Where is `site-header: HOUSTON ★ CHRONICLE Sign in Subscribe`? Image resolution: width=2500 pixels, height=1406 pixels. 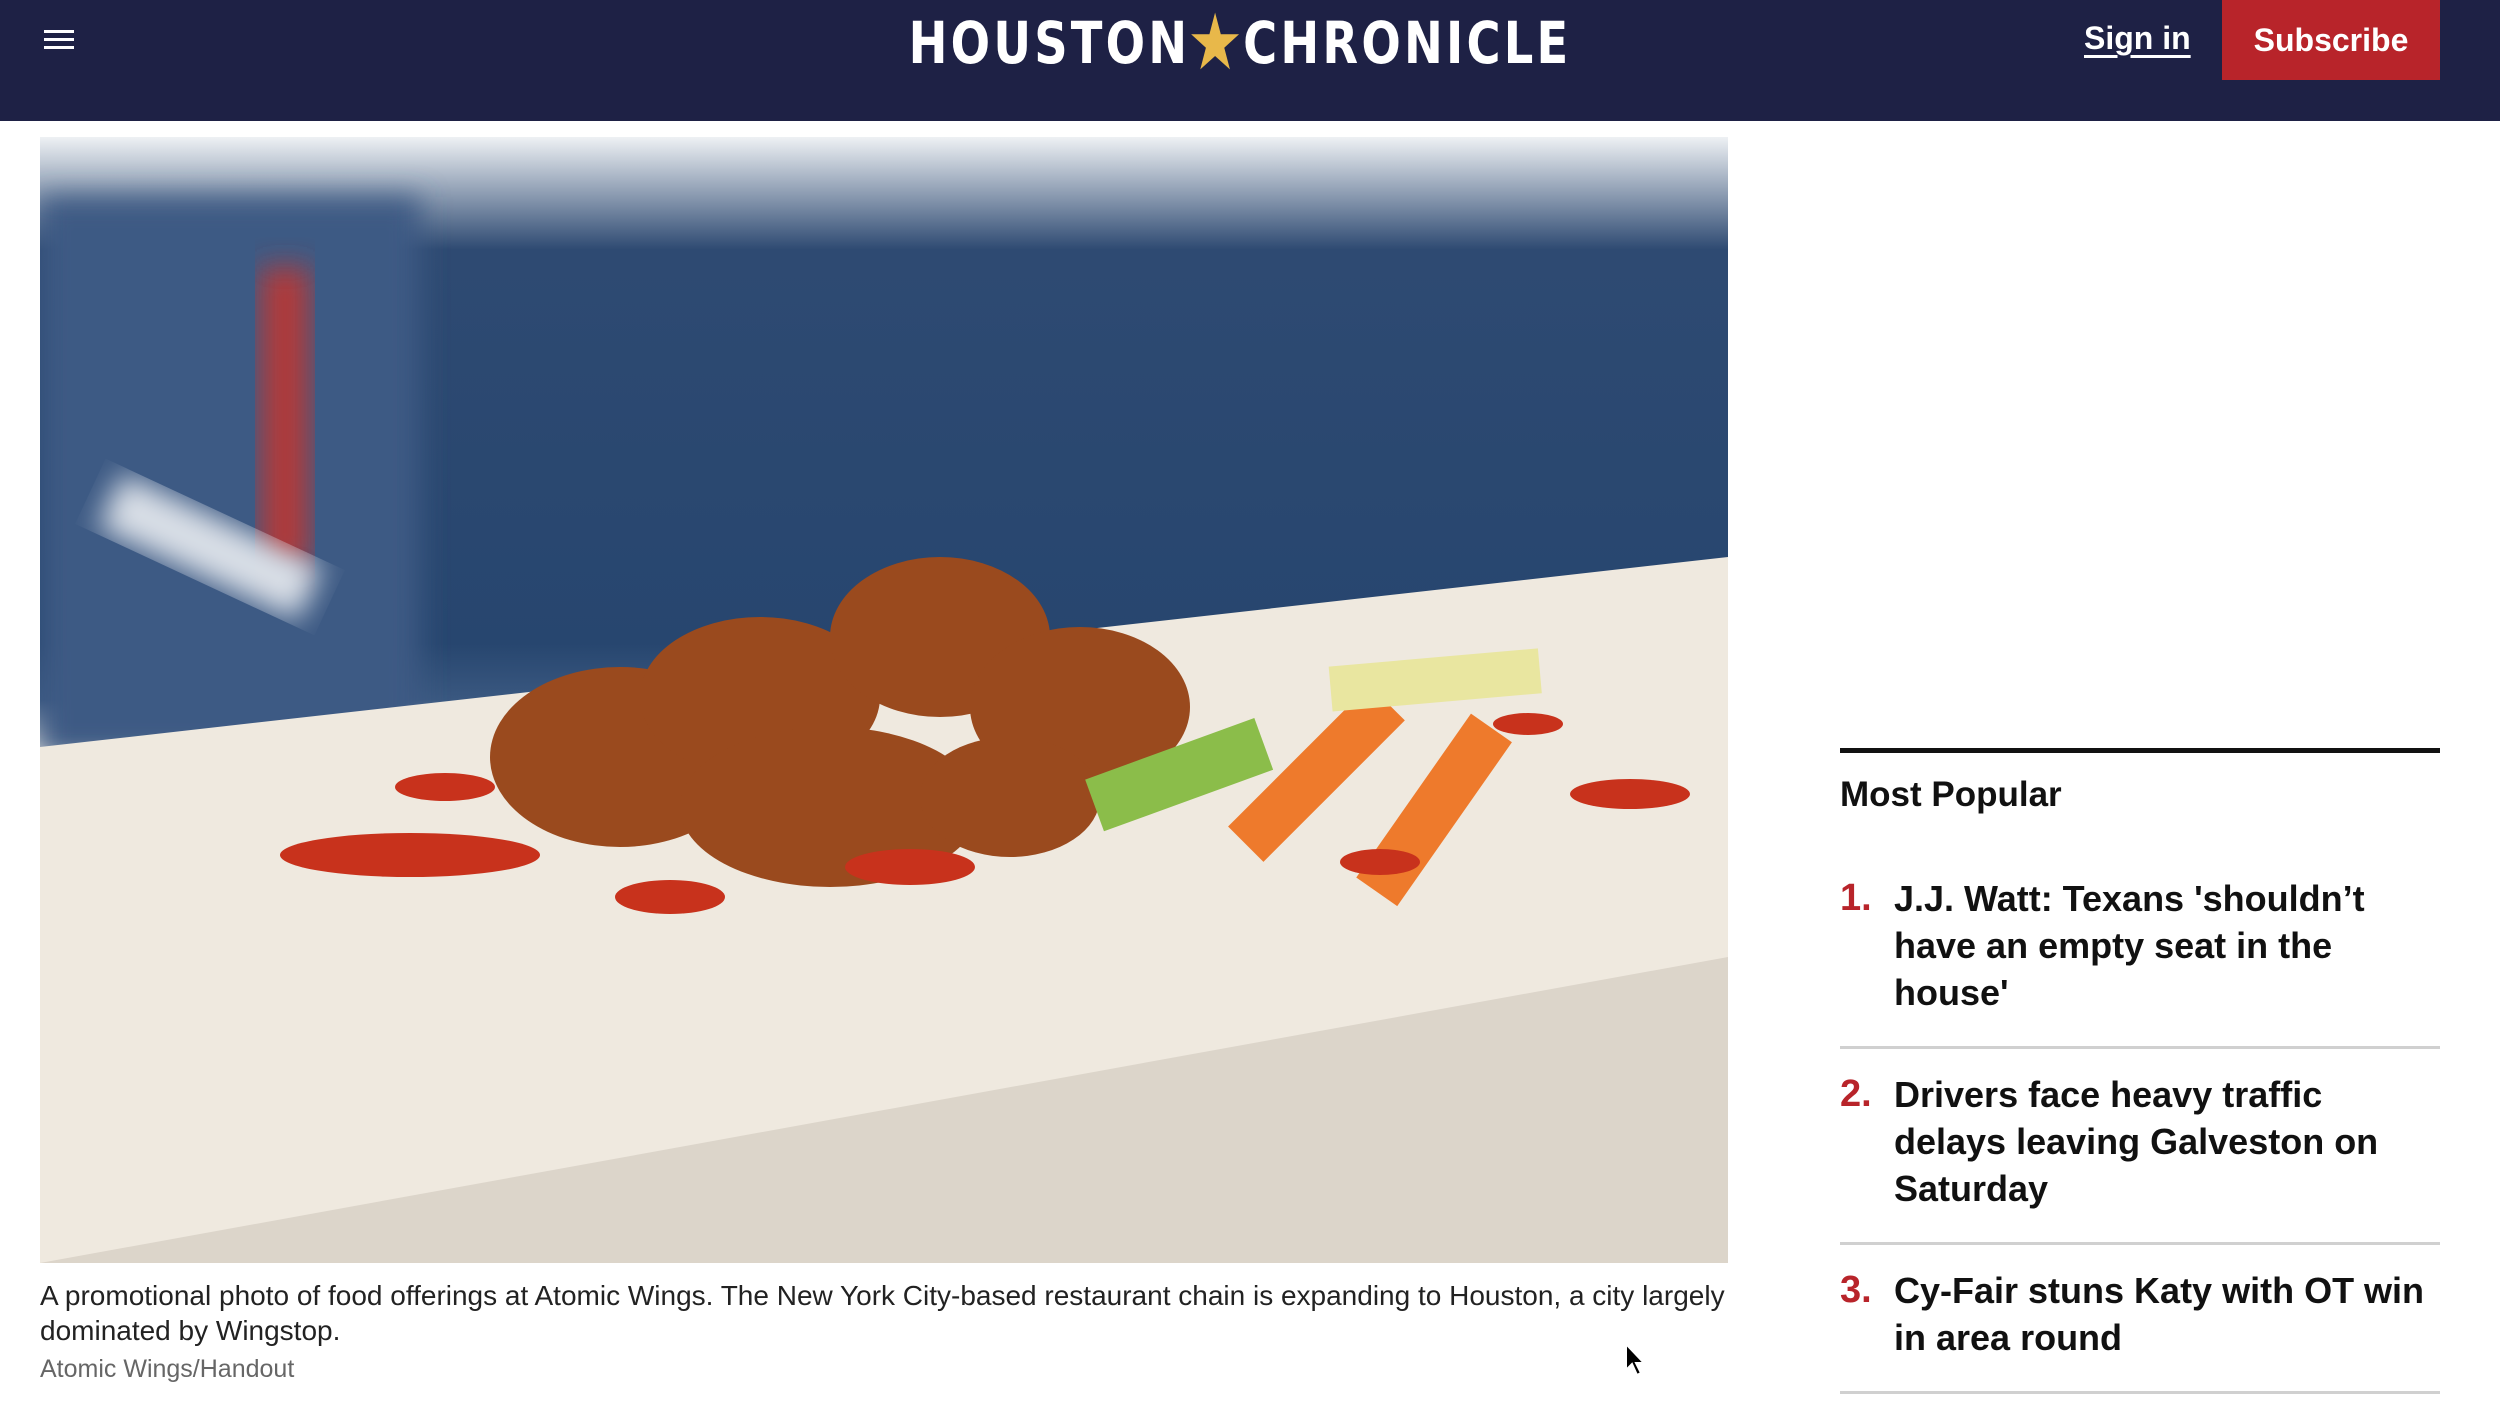
site-header: HOUSTON ★ CHRONICLE Sign in Subscribe is located at coordinates (1250, 60).